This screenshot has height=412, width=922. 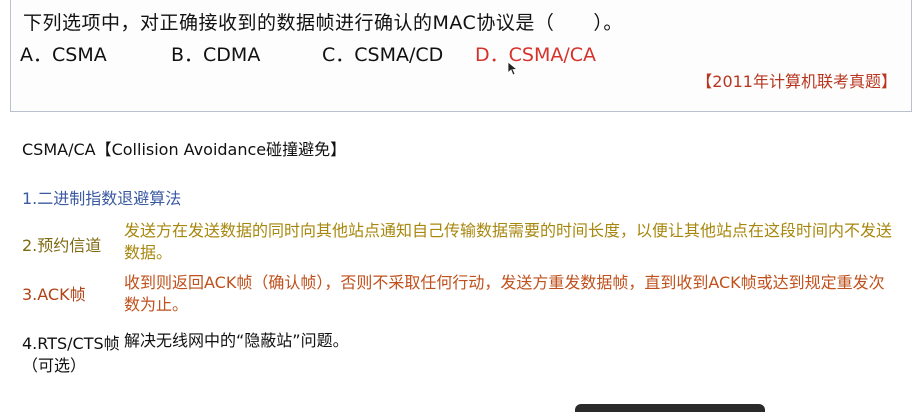 What do you see at coordinates (323, 23) in the screenshot?
I see `question-text: 下列选项中，对正确接收到的数据帧进行确认的MAC协议是（ ）。` at bounding box center [323, 23].